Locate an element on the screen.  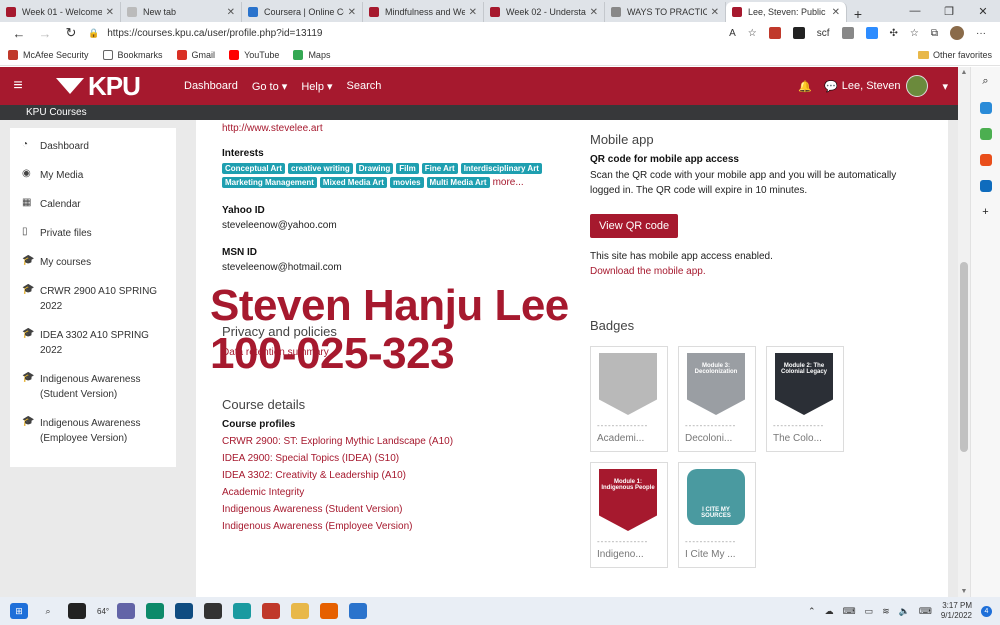
view-qr-code-button: View QR code is located at coordinates (634, 226).